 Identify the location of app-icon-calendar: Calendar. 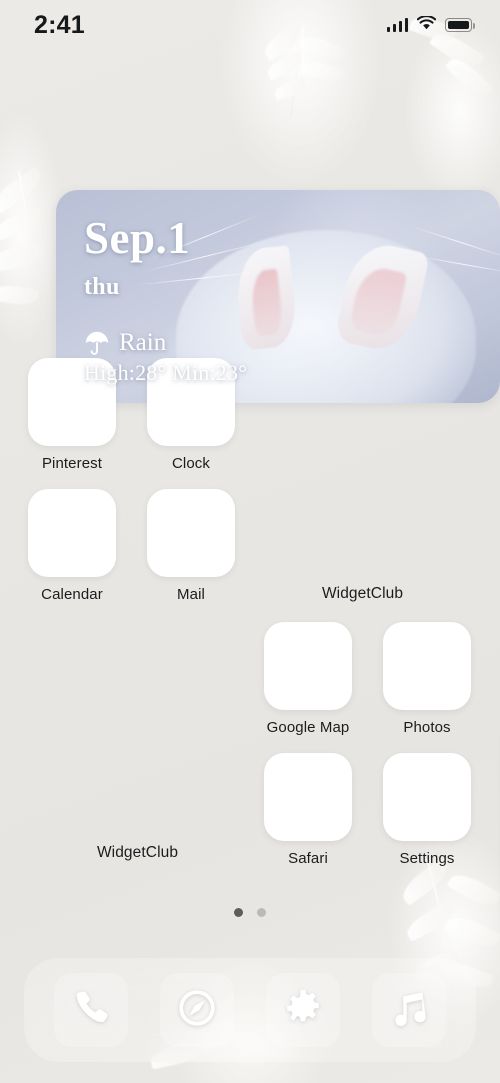
(72, 546).